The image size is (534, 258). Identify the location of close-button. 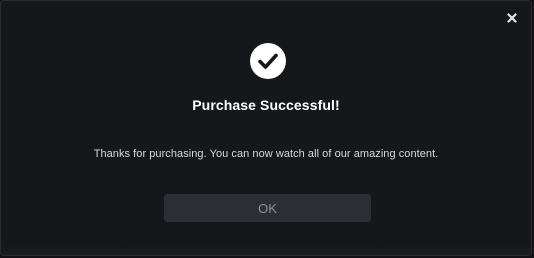
(512, 18).